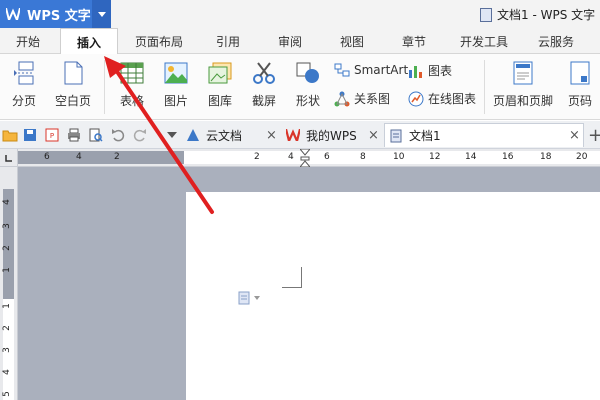  Describe the element at coordinates (331, 135) in the screenshot. I see `doc-tab-label: 我的WPS` at that location.